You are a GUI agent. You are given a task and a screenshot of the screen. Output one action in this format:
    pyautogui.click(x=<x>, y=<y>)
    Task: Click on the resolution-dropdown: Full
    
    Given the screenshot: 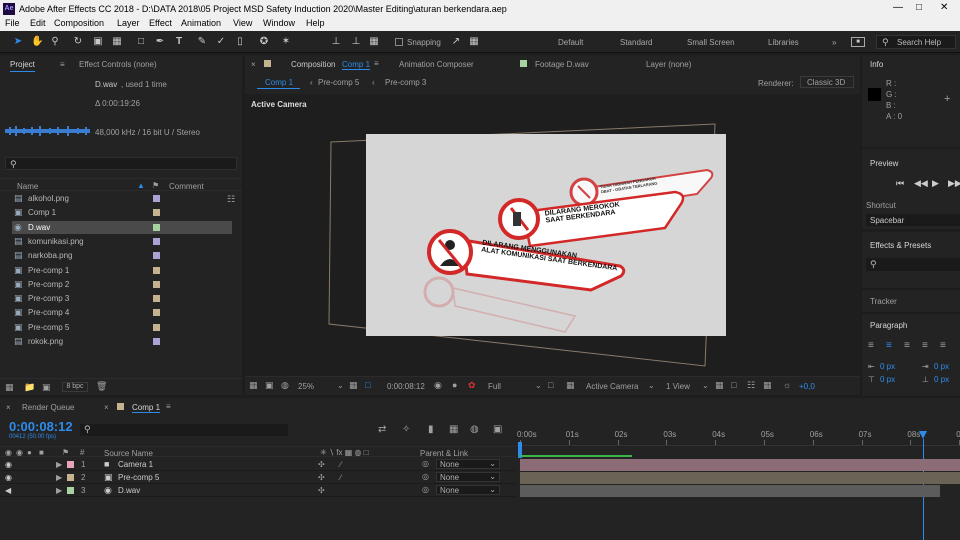 What is the action you would take?
    pyautogui.click(x=494, y=386)
    